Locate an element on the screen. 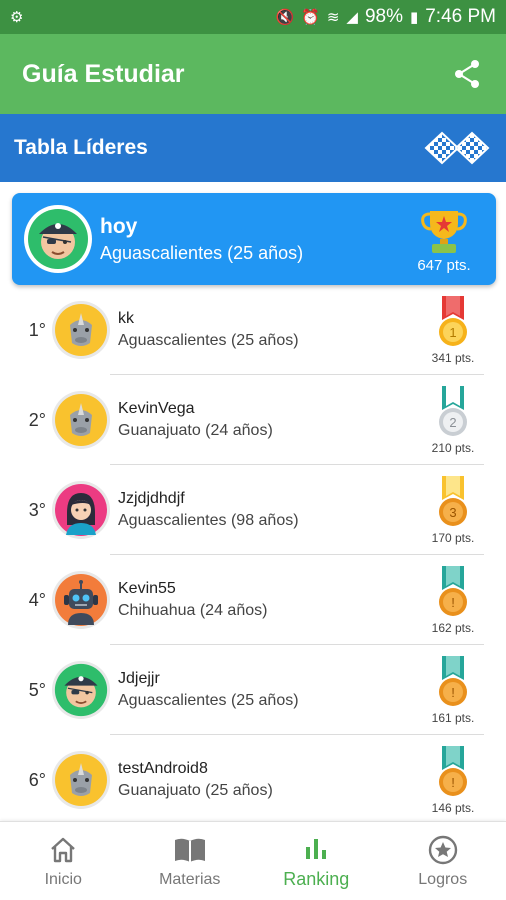  app-title: Guía Estudiar is located at coordinates (103, 73).